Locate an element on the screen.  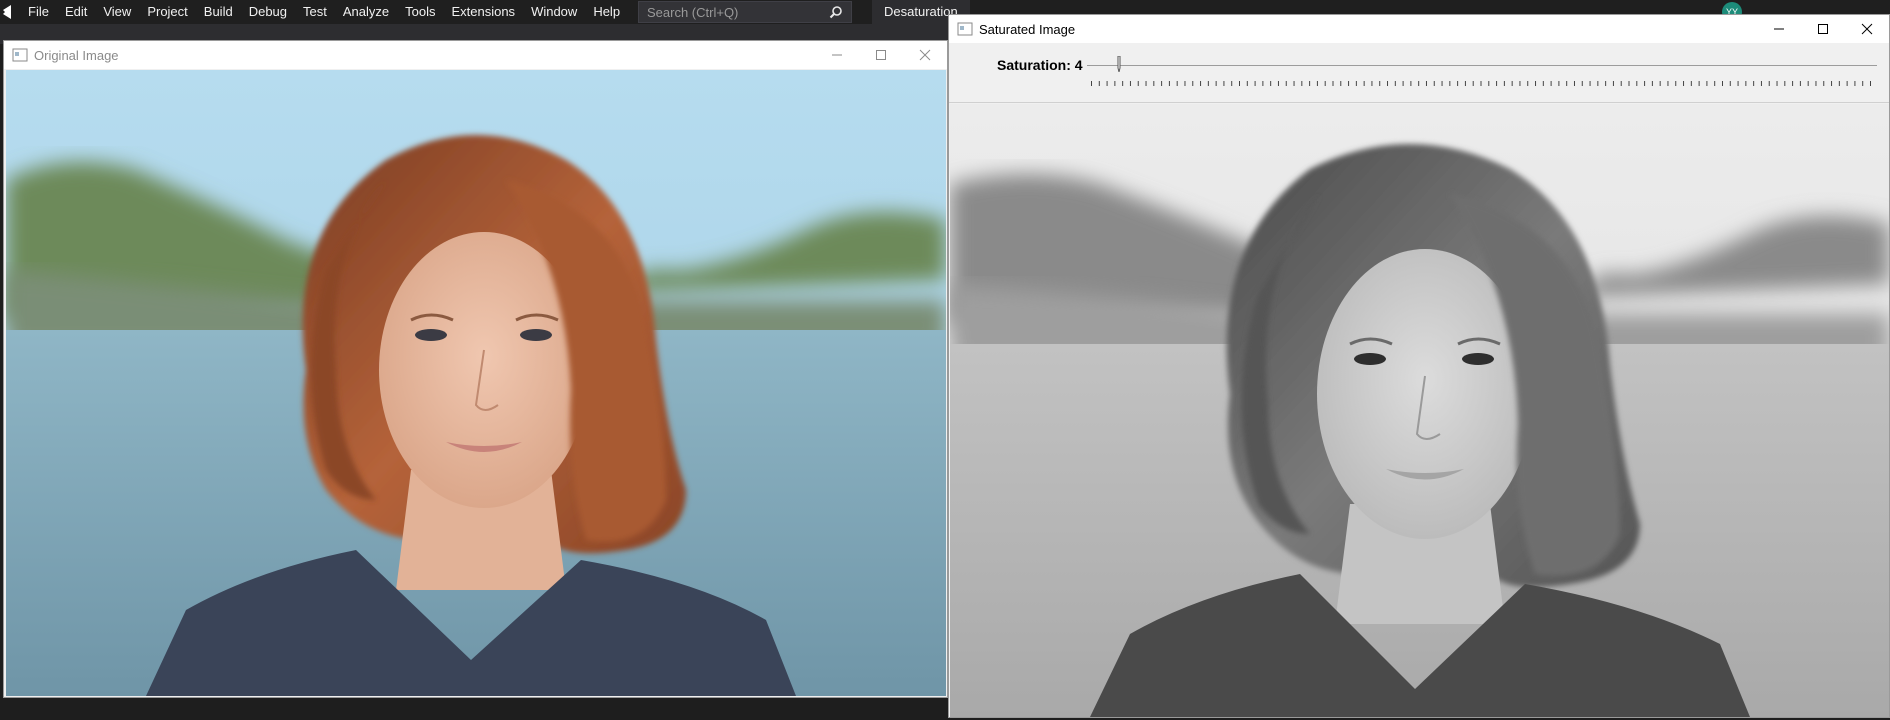
menu-build: Build is located at coordinates (218, 12).